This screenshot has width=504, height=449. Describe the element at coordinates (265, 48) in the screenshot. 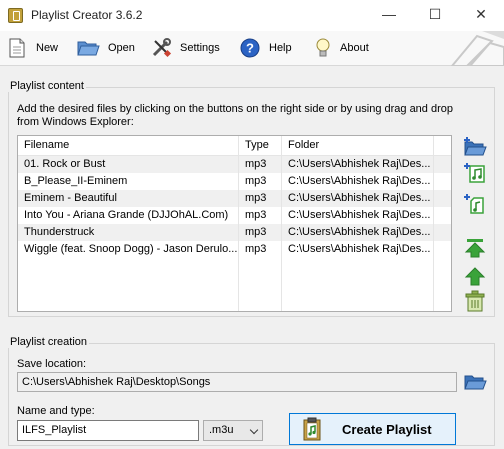

I see `help-button: ? Help` at that location.